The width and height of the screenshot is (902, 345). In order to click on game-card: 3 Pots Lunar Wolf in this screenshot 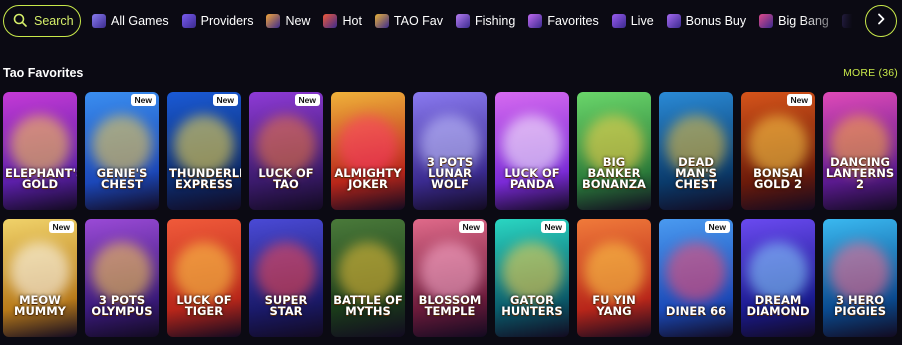, I will do `click(450, 151)`.